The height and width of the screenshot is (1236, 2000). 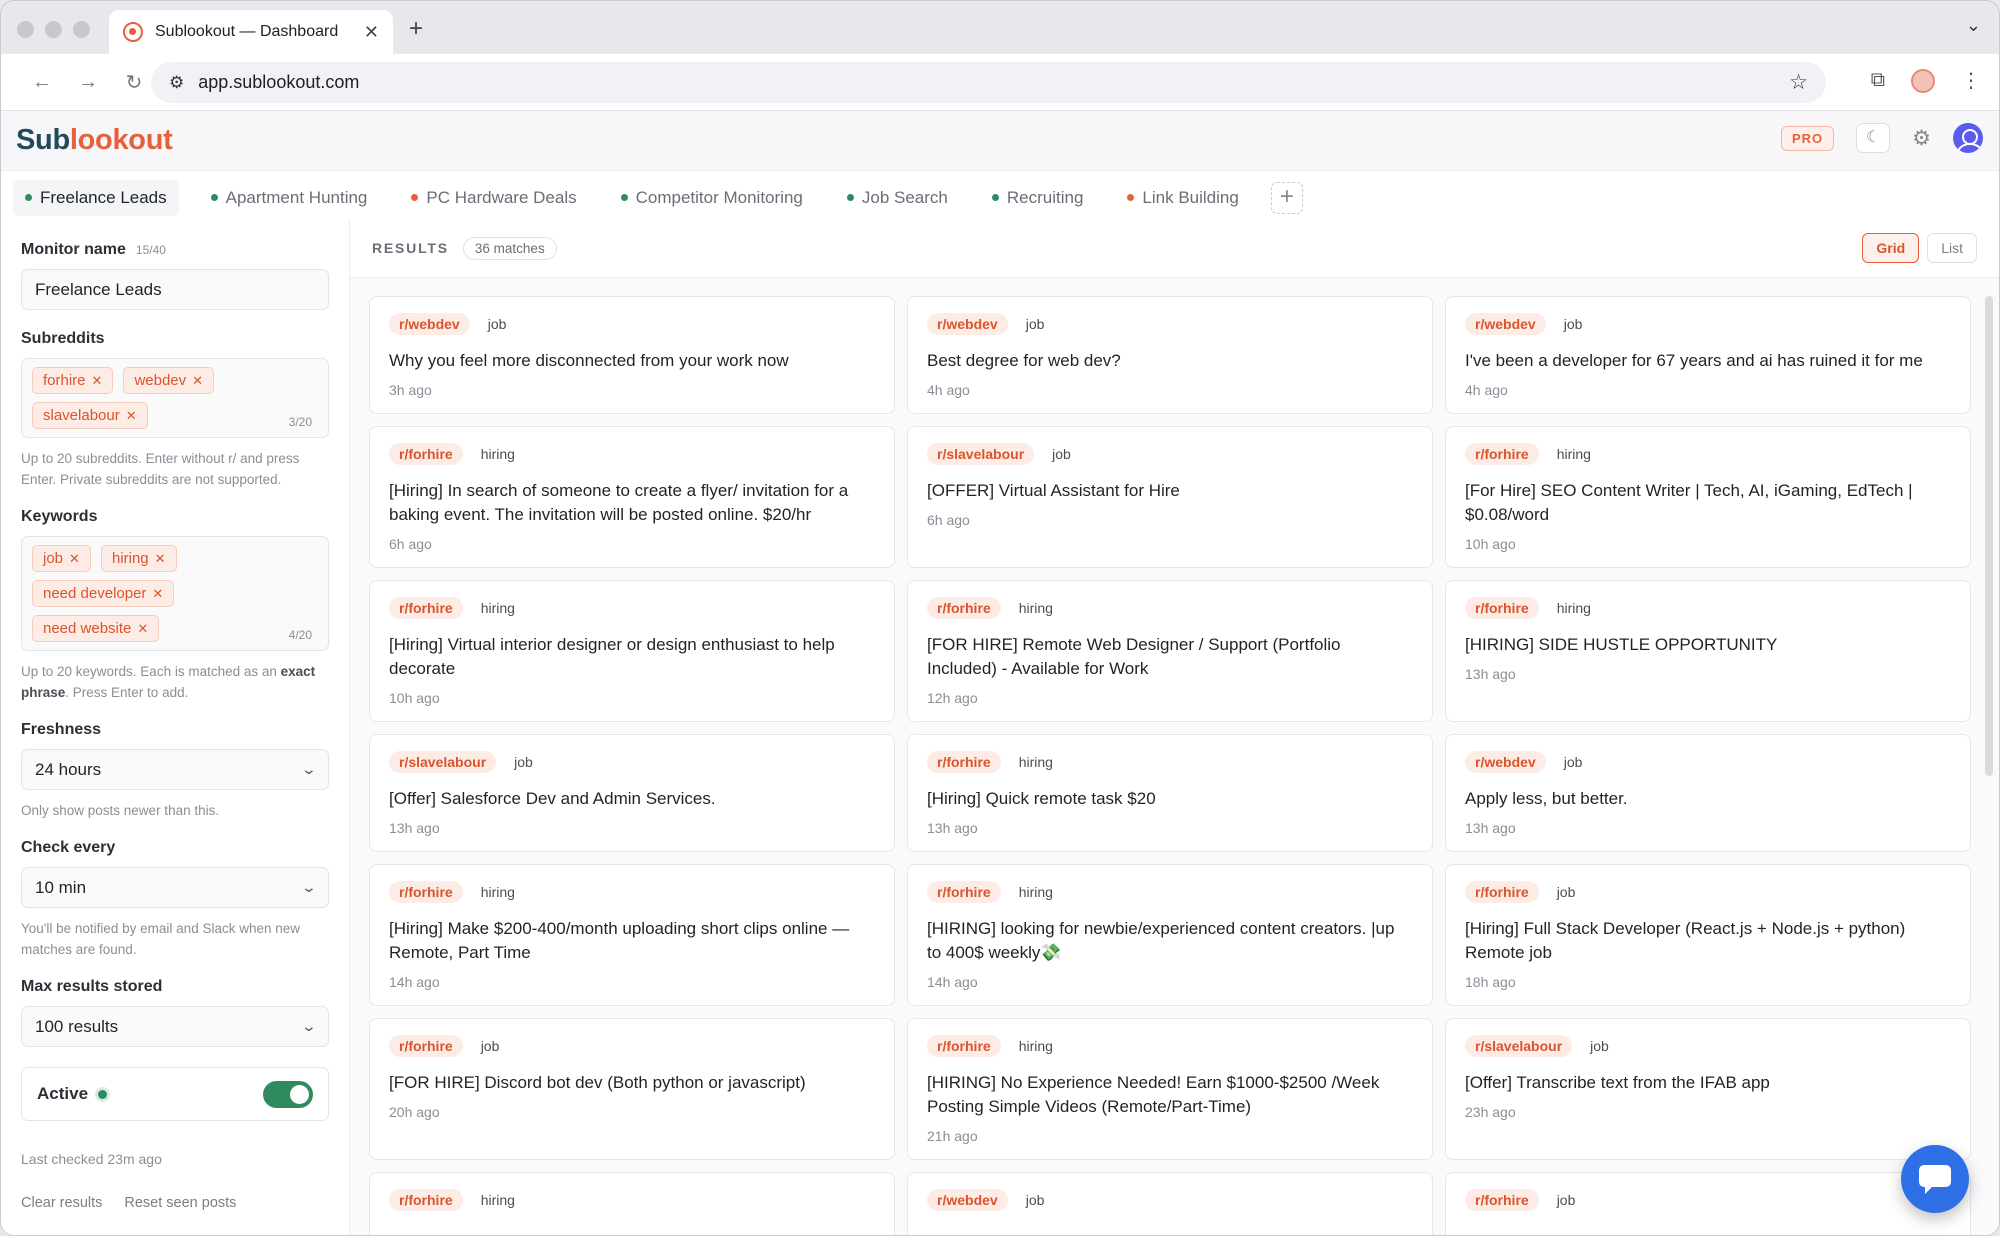 What do you see at coordinates (1170, 799) in the screenshot?
I see `post-title: [Hiring] Quick remote task $20` at bounding box center [1170, 799].